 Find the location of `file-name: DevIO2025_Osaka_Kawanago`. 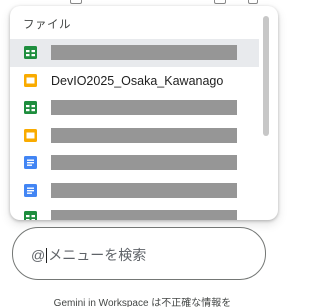

file-name: DevIO2025_Osaka_Kawanago is located at coordinates (137, 80).